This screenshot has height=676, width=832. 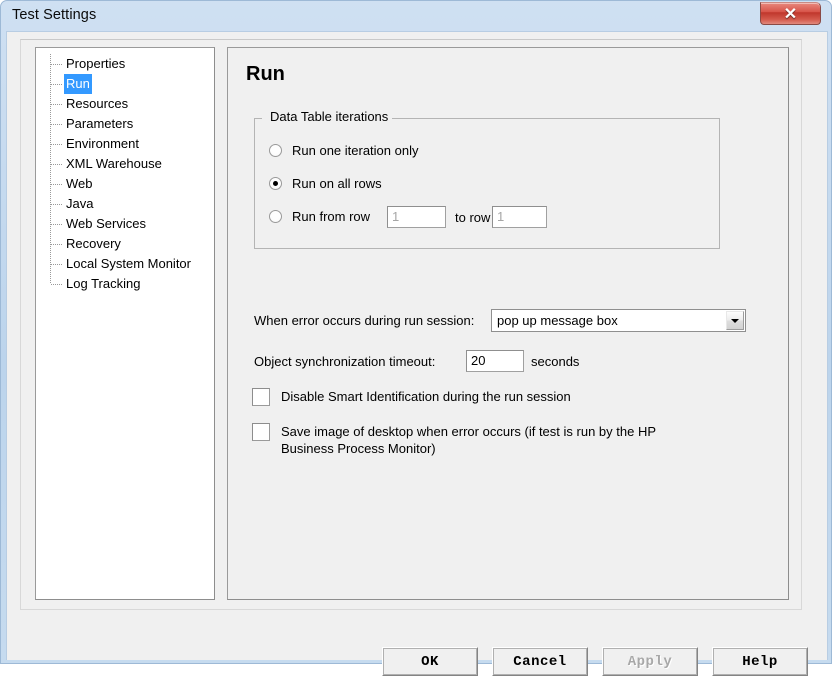 I want to click on radio-icon-selected, so click(x=275, y=183).